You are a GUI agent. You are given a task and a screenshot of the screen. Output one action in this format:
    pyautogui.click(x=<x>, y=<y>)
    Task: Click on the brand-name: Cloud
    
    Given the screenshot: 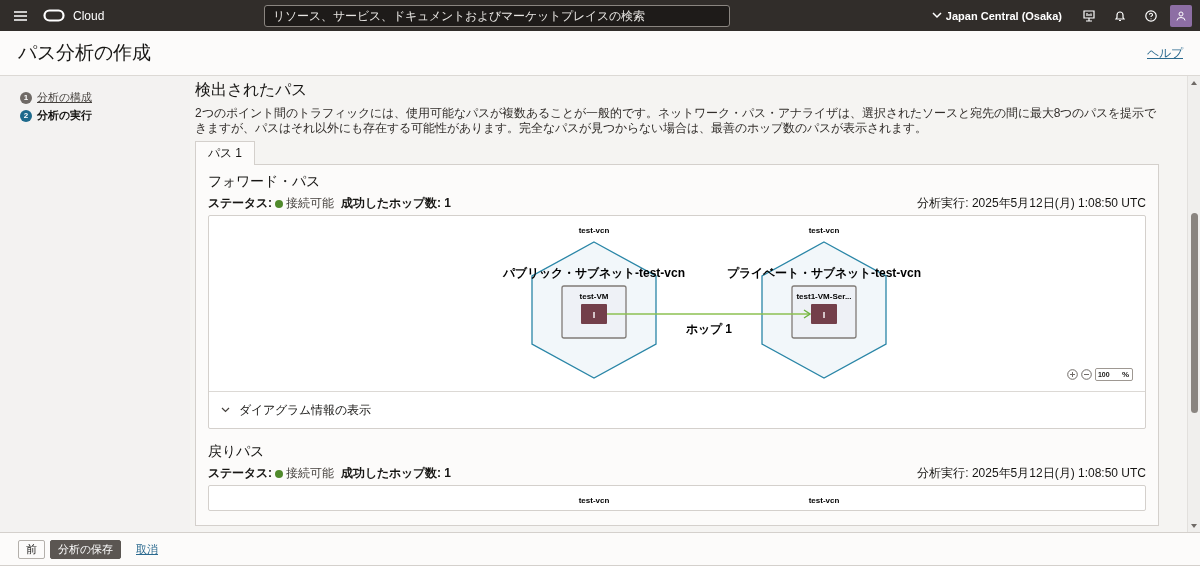 What is the action you would take?
    pyautogui.click(x=89, y=15)
    